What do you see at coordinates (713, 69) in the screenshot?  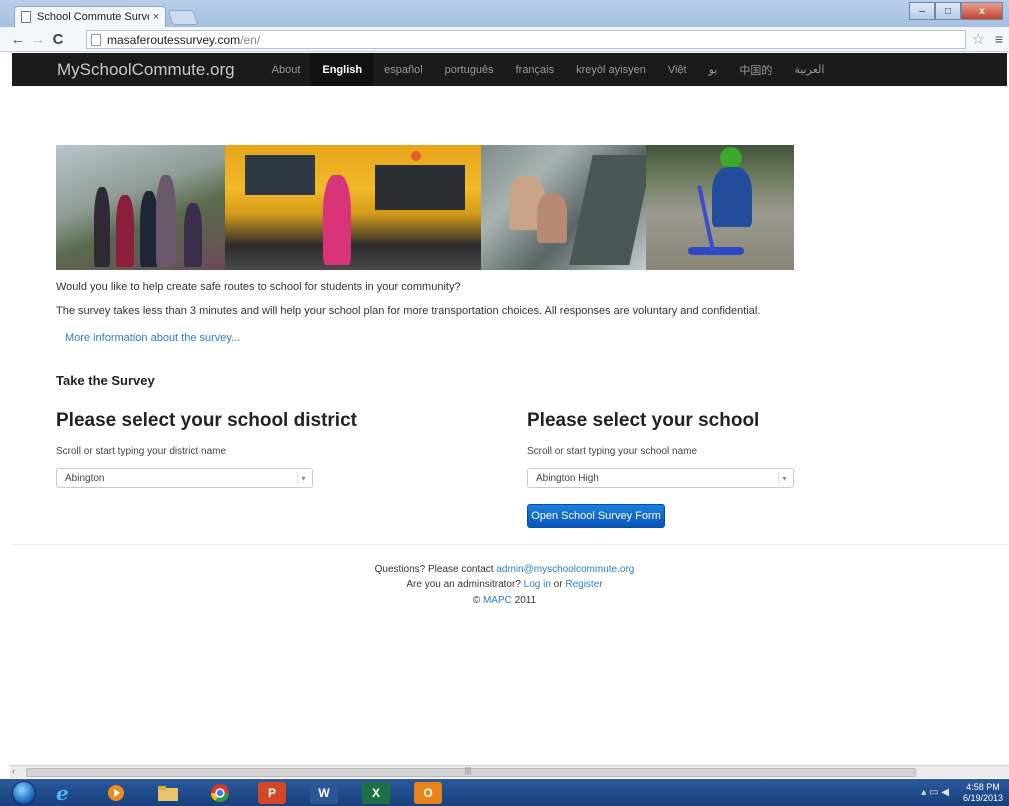 I see `nav-lang-other: یو` at bounding box center [713, 69].